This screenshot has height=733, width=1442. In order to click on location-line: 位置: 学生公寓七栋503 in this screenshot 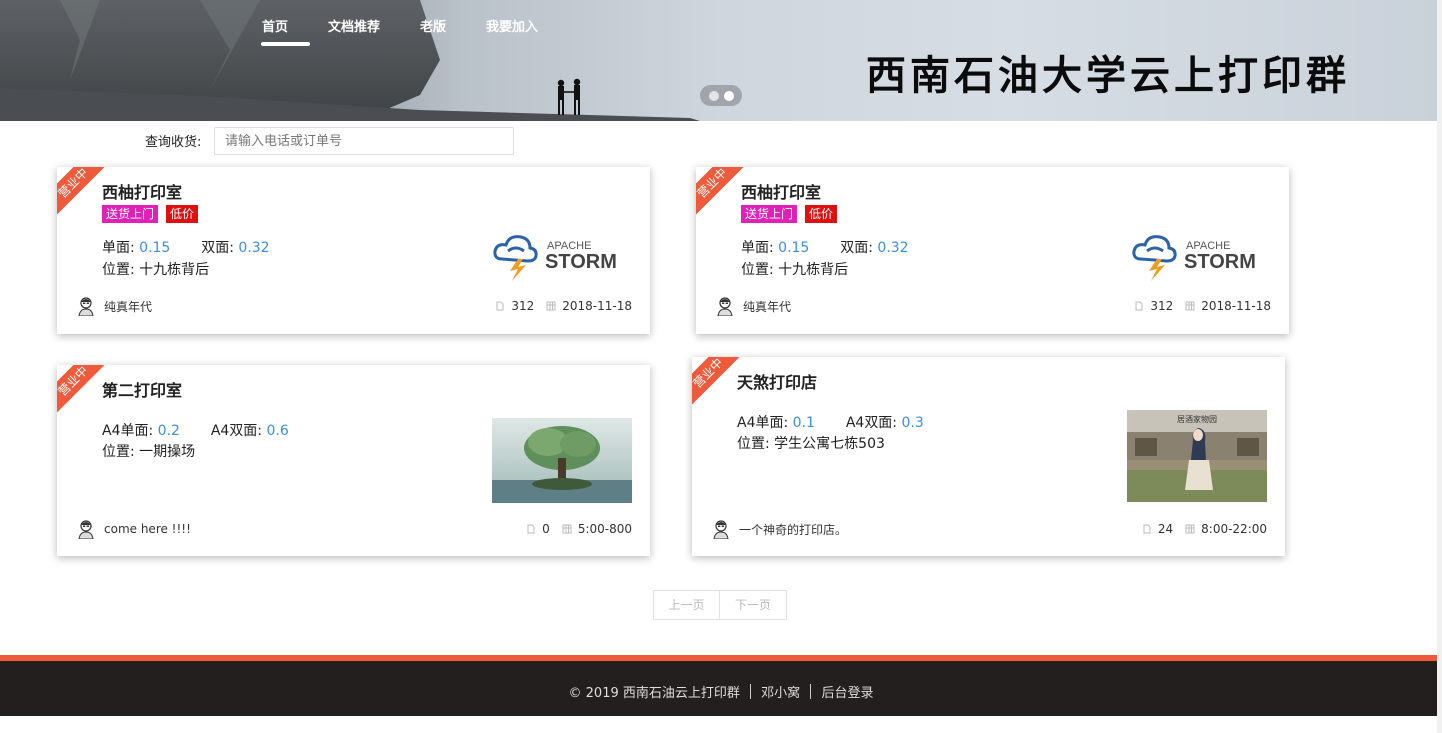, I will do `click(811, 443)`.